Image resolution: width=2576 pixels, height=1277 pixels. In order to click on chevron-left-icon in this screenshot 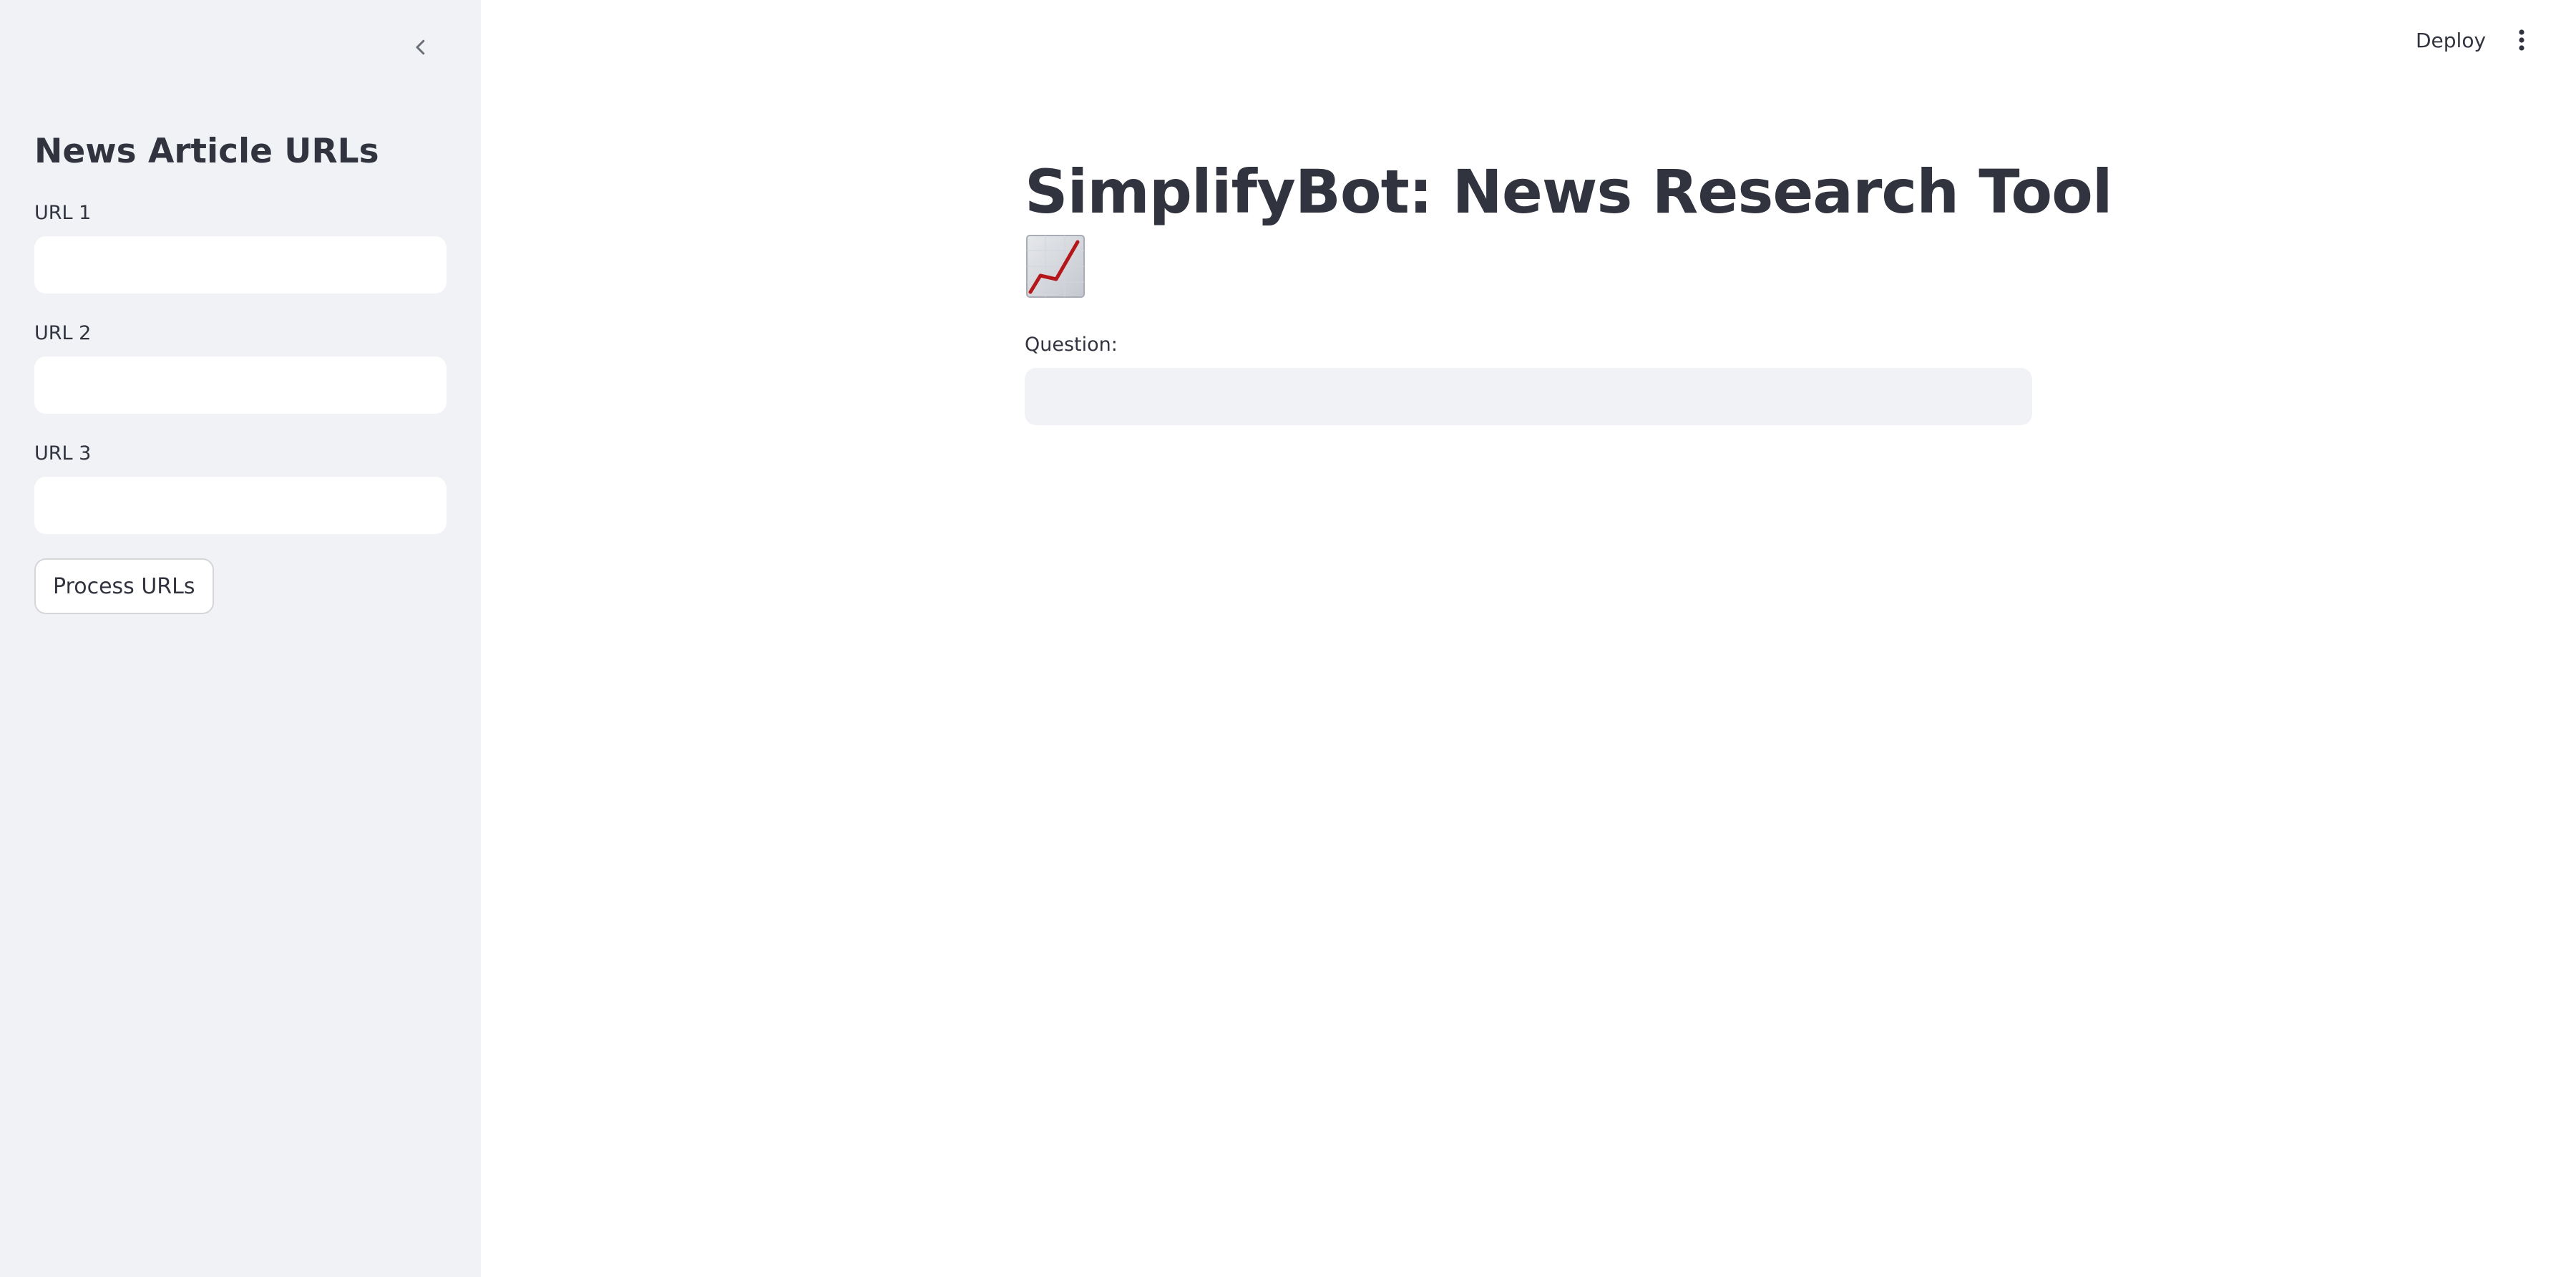, I will do `click(420, 47)`.